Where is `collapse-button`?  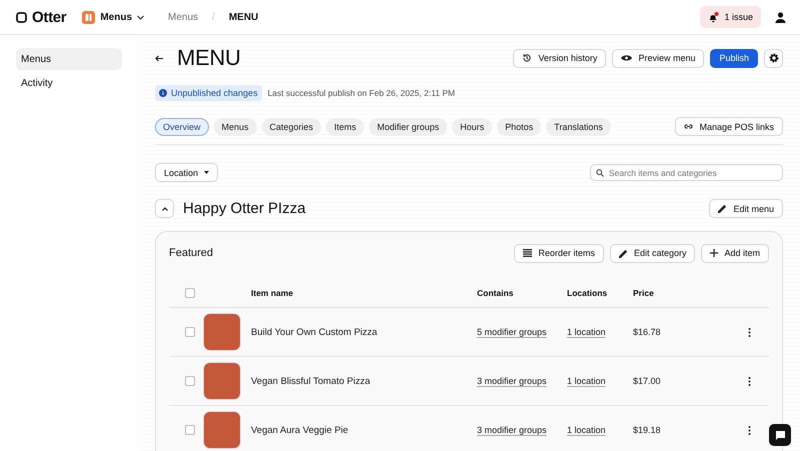
collapse-button is located at coordinates (164, 208).